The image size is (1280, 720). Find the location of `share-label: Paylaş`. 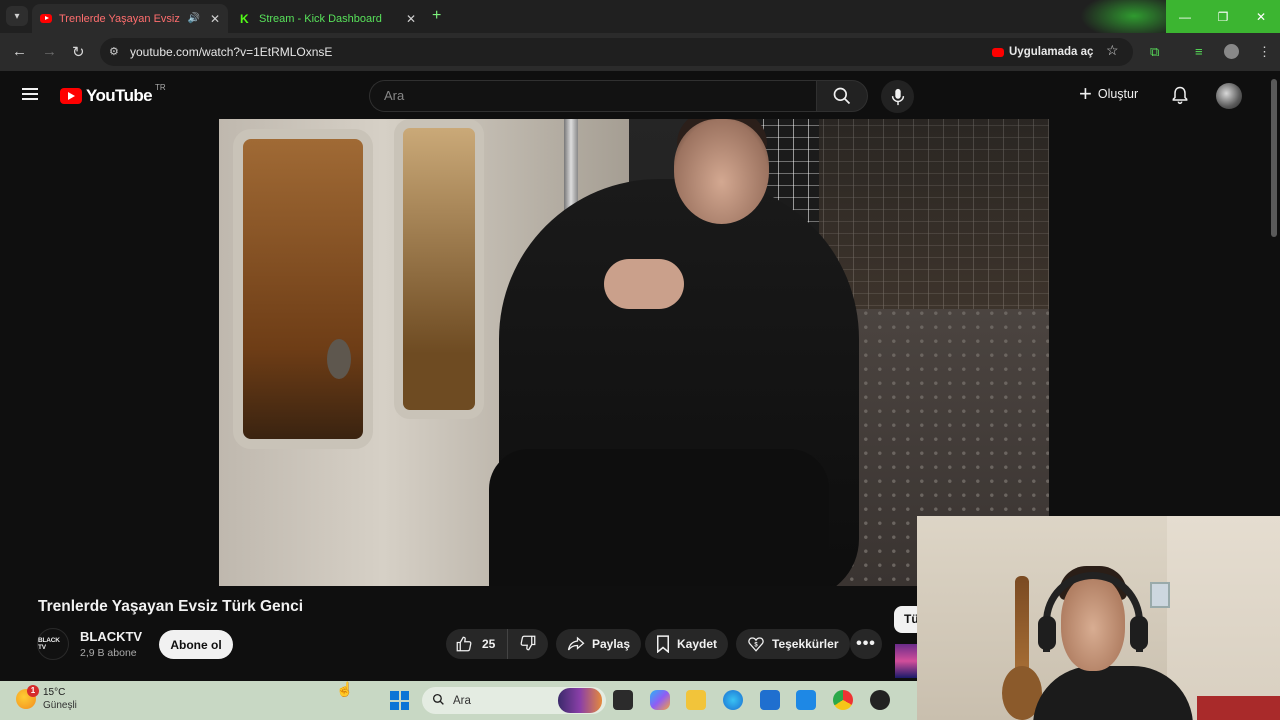

share-label: Paylaş is located at coordinates (611, 644).